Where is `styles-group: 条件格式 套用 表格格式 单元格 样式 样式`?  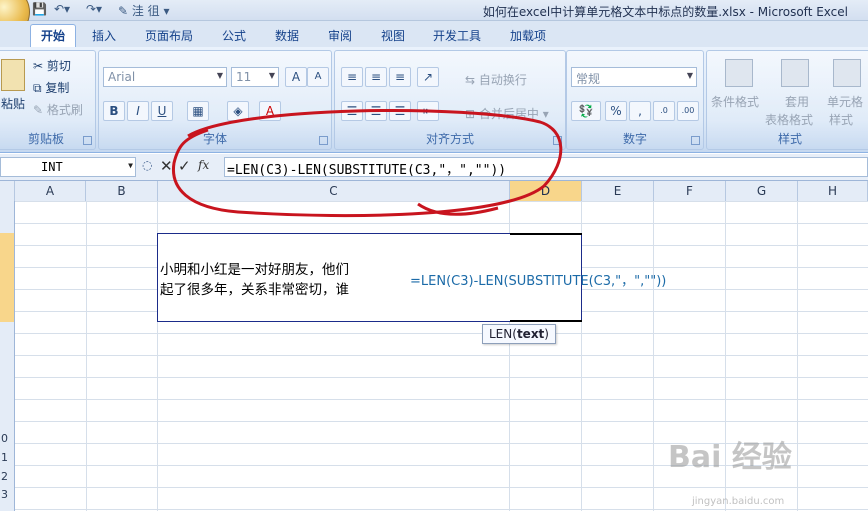 styles-group: 条件格式 套用 表格格式 单元格 样式 样式 is located at coordinates (787, 100).